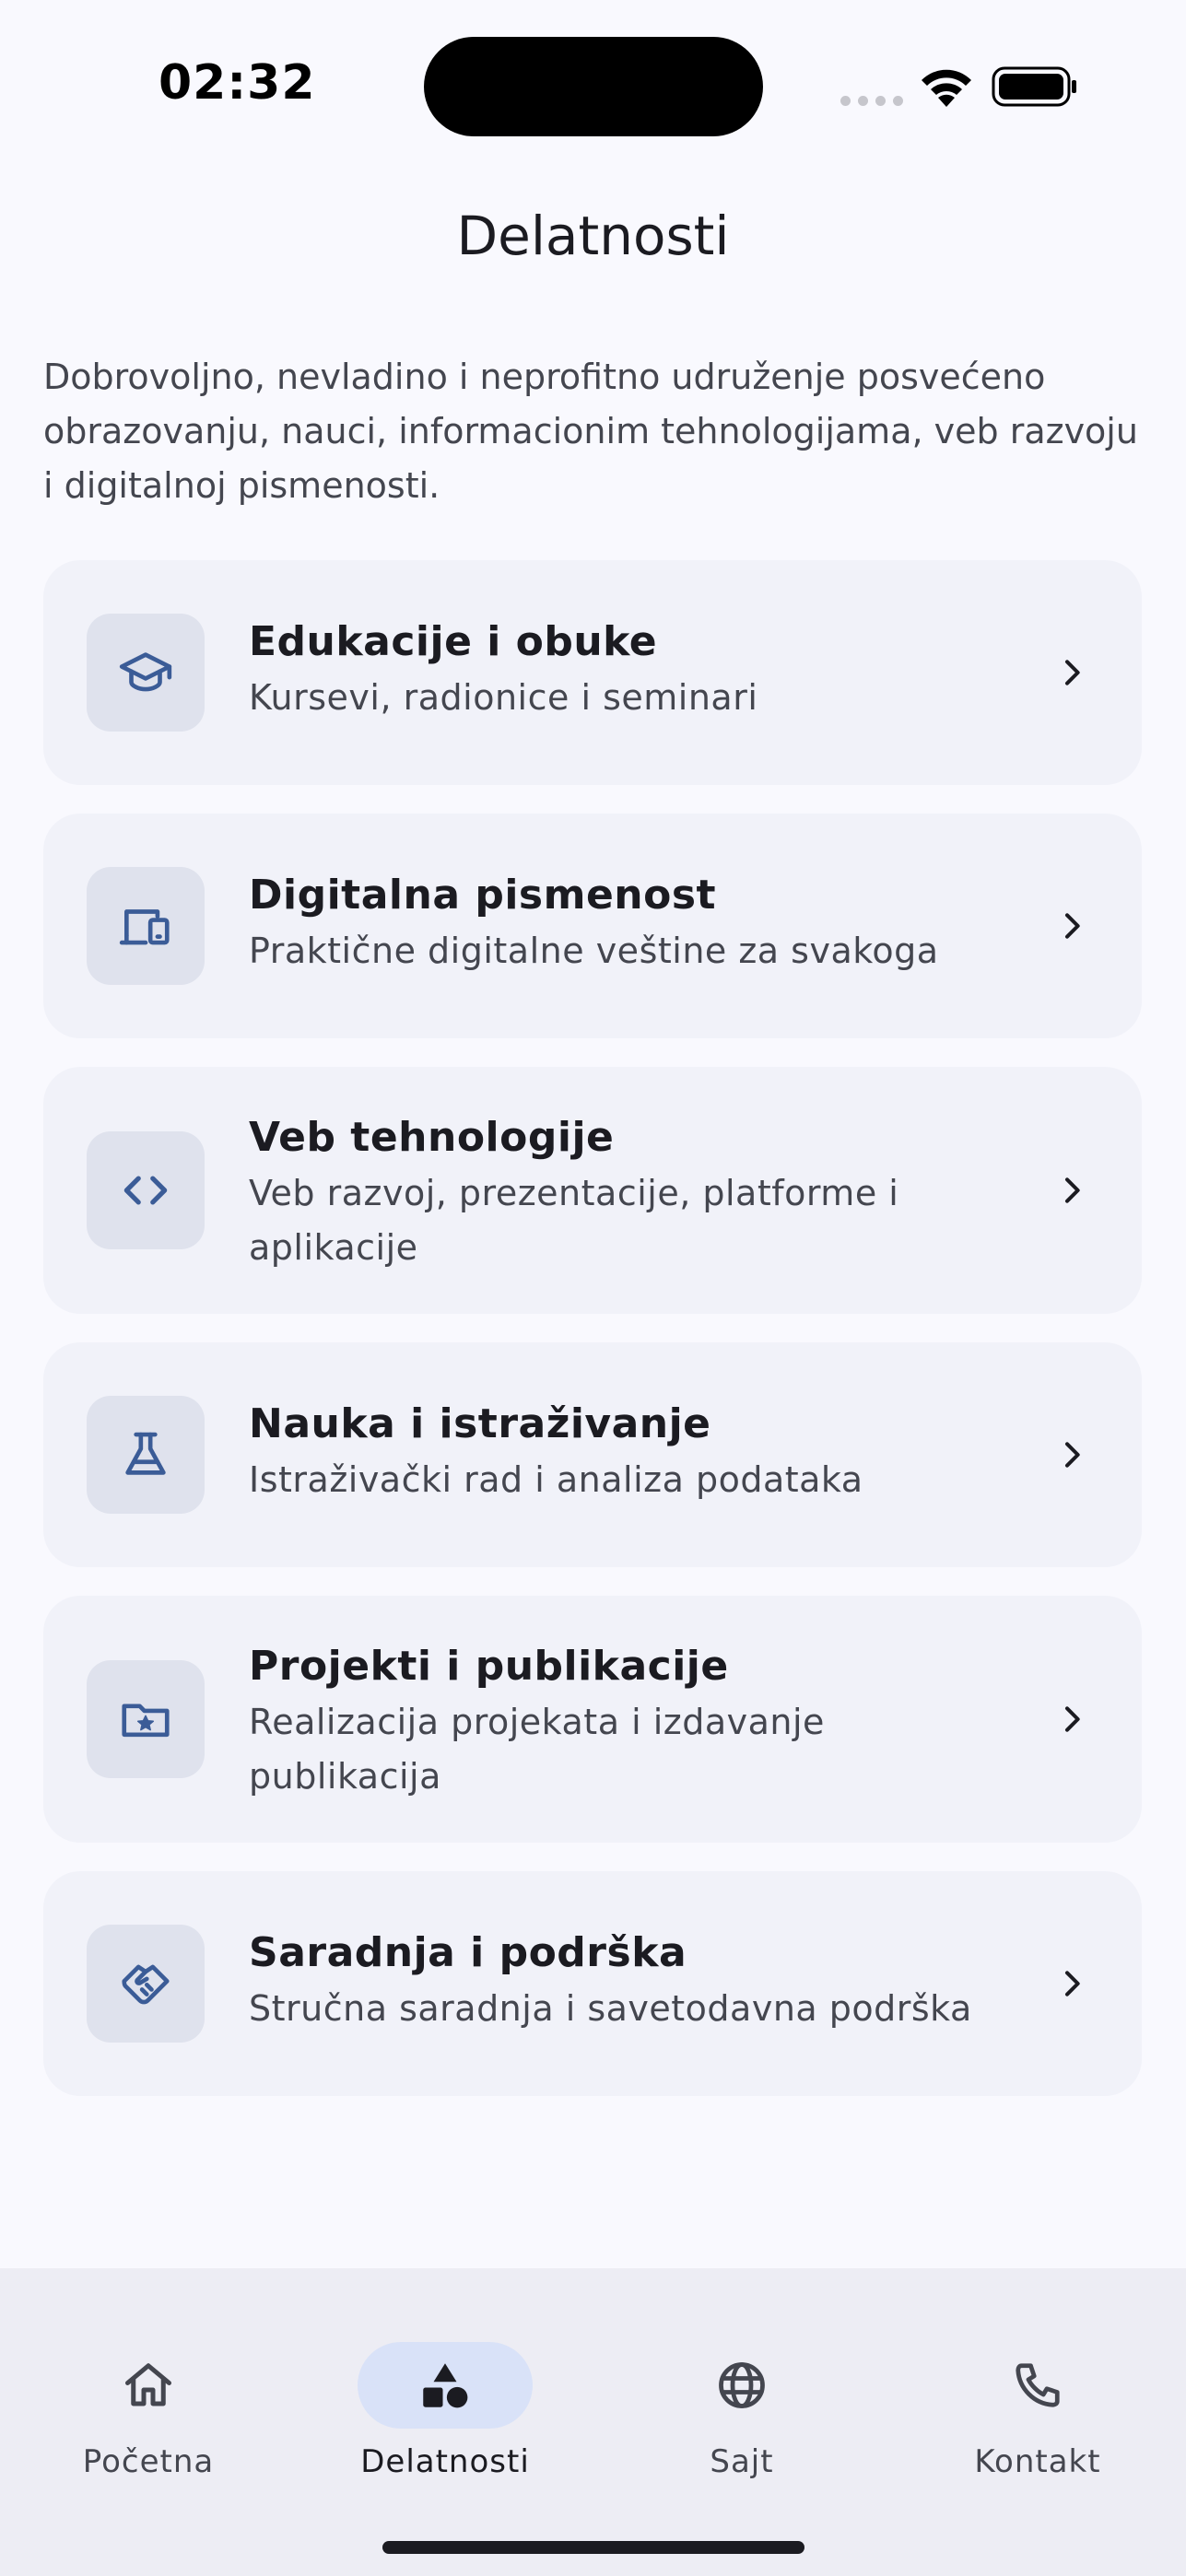 The image size is (1186, 2576). Describe the element at coordinates (742, 2385) in the screenshot. I see `globe-icon` at that location.